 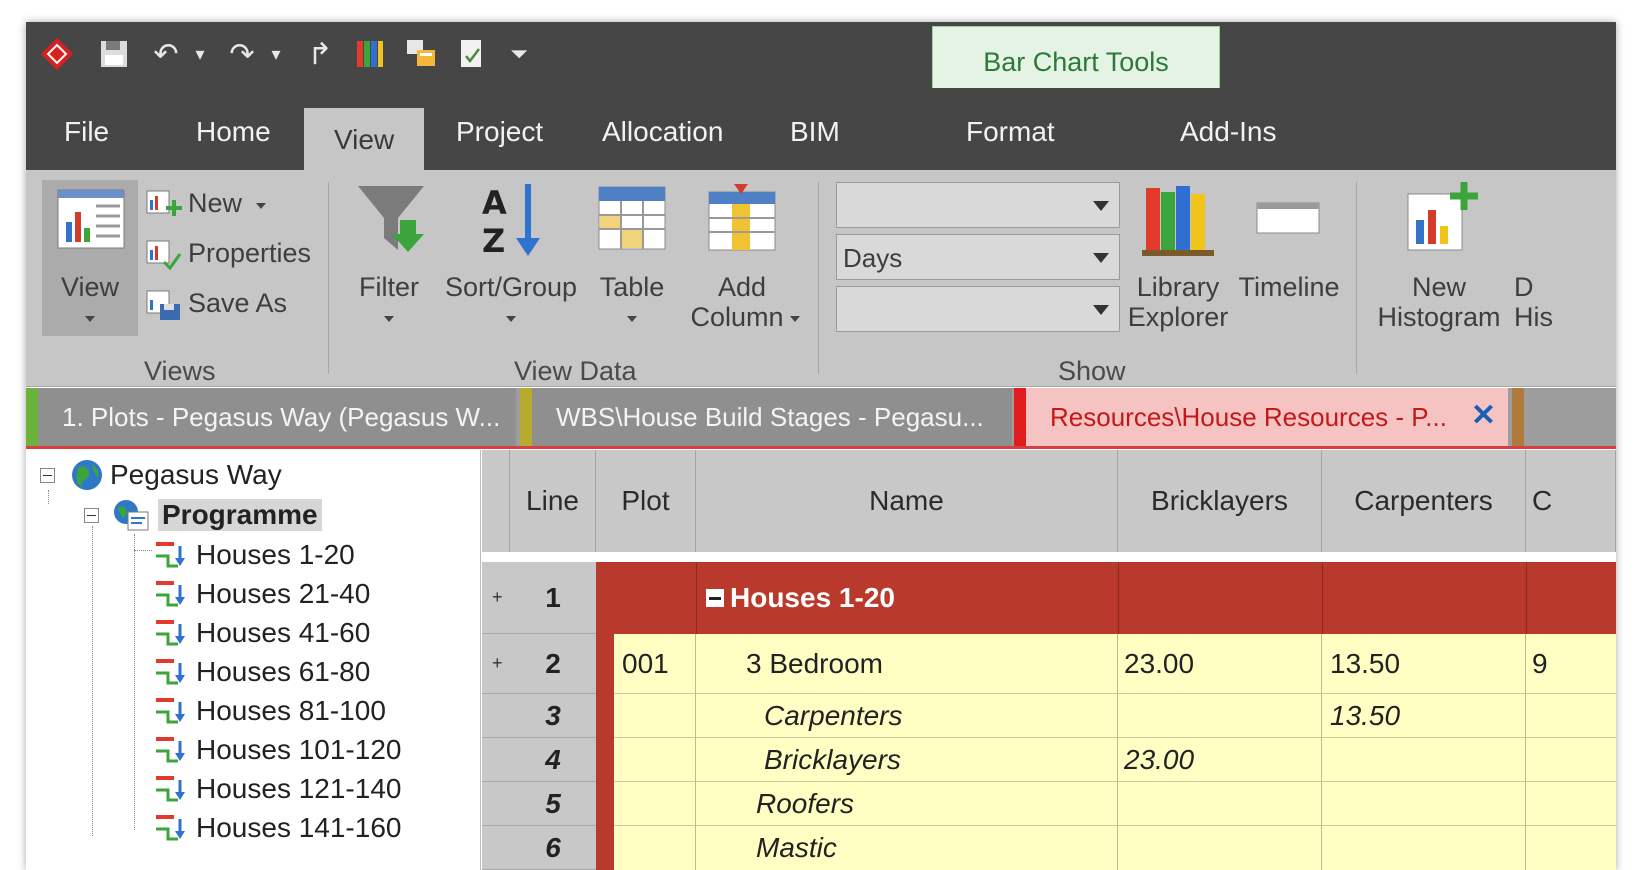 I want to click on timeline-button: Timeline, so click(x=1289, y=245).